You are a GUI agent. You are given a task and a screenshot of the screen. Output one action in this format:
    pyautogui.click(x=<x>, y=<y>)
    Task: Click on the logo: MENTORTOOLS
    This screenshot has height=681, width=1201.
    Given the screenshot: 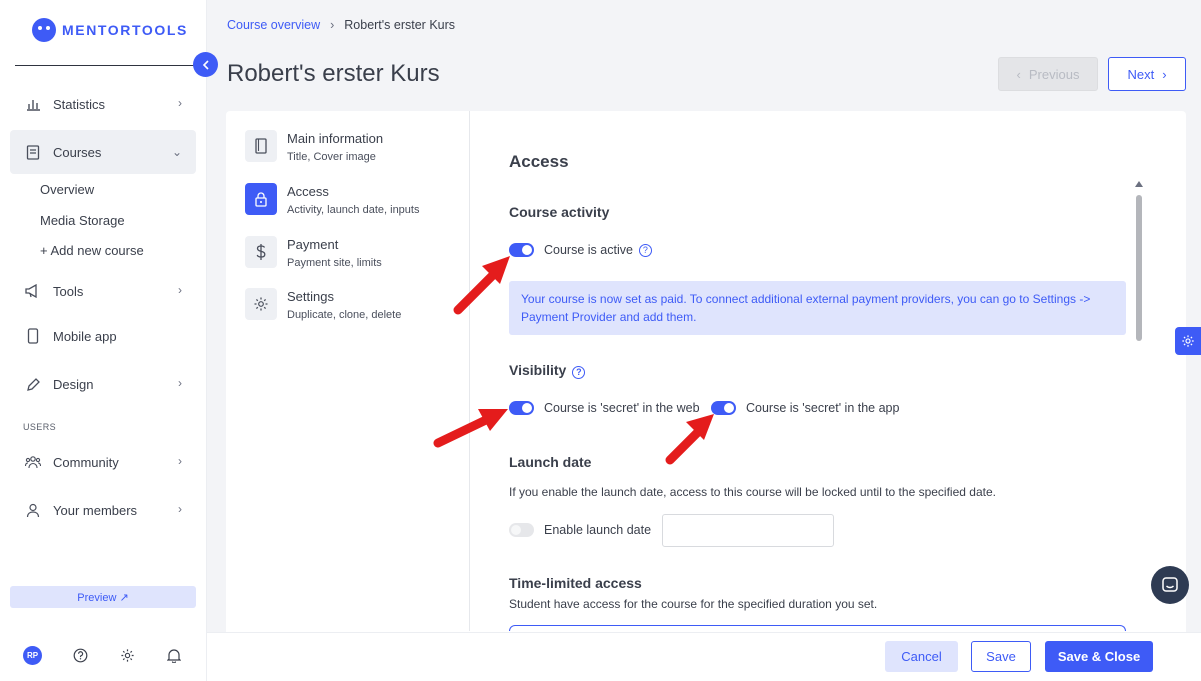 What is the action you would take?
    pyautogui.click(x=110, y=30)
    